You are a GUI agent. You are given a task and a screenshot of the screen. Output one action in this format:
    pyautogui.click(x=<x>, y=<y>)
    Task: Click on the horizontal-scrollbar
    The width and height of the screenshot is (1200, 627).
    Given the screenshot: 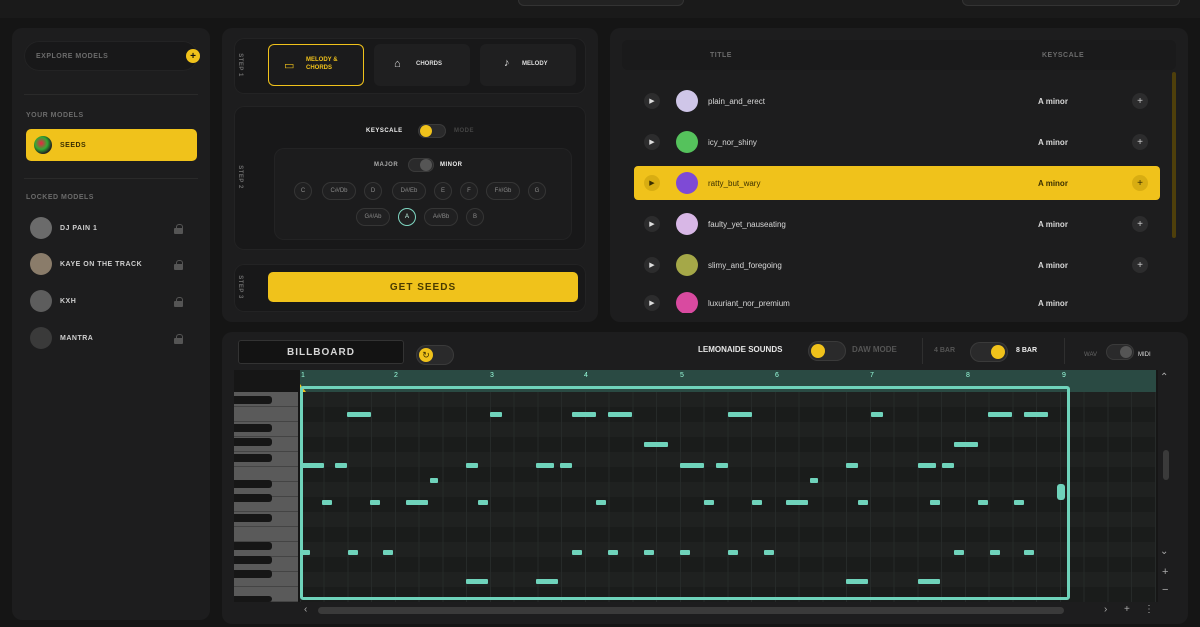 What is the action you would take?
    pyautogui.click(x=691, y=610)
    